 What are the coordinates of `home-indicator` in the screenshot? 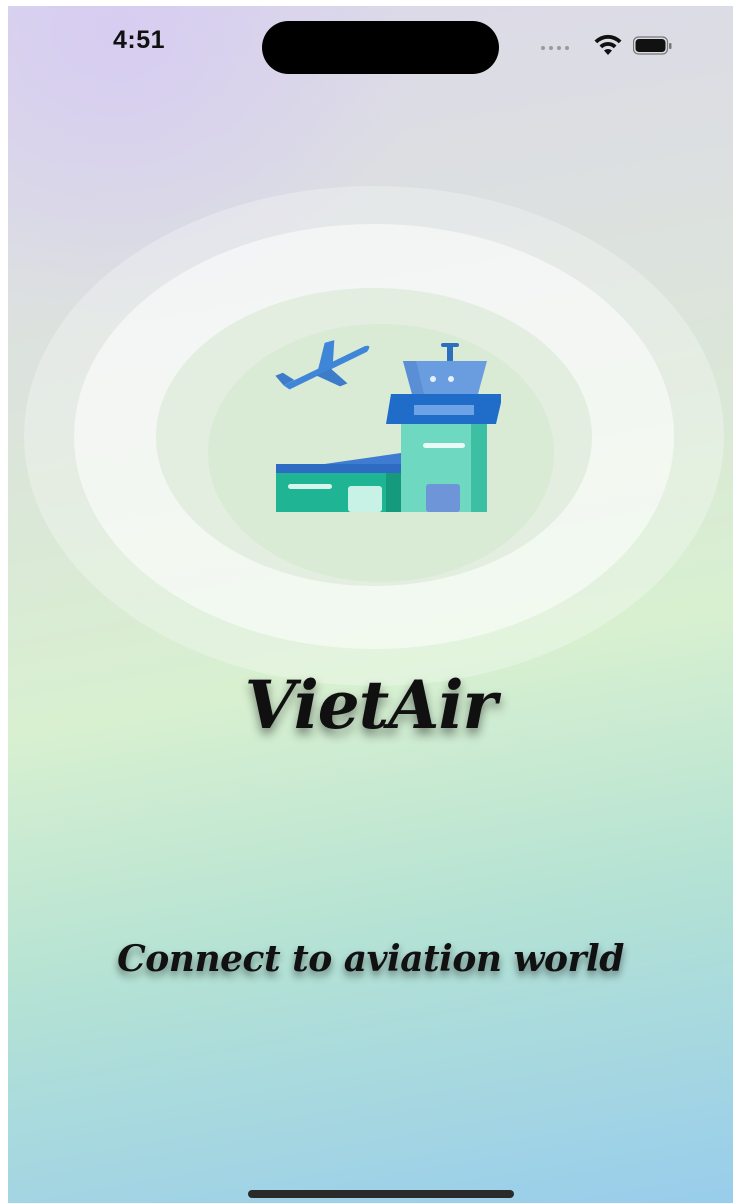 It's located at (381, 1194).